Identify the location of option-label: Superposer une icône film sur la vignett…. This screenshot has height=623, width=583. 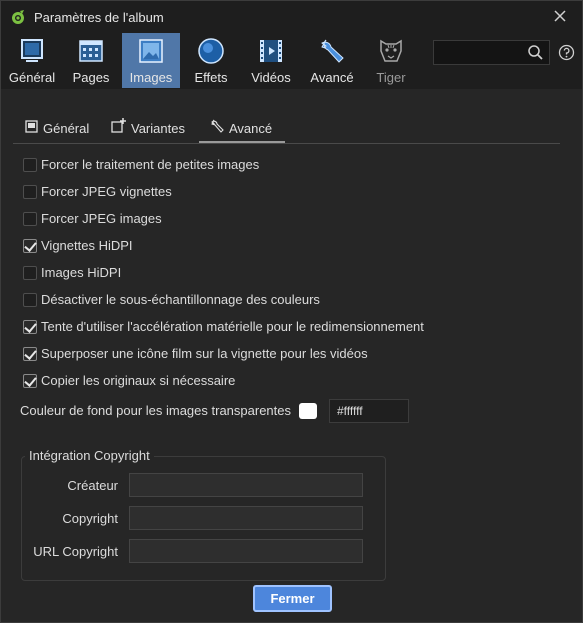
(204, 353).